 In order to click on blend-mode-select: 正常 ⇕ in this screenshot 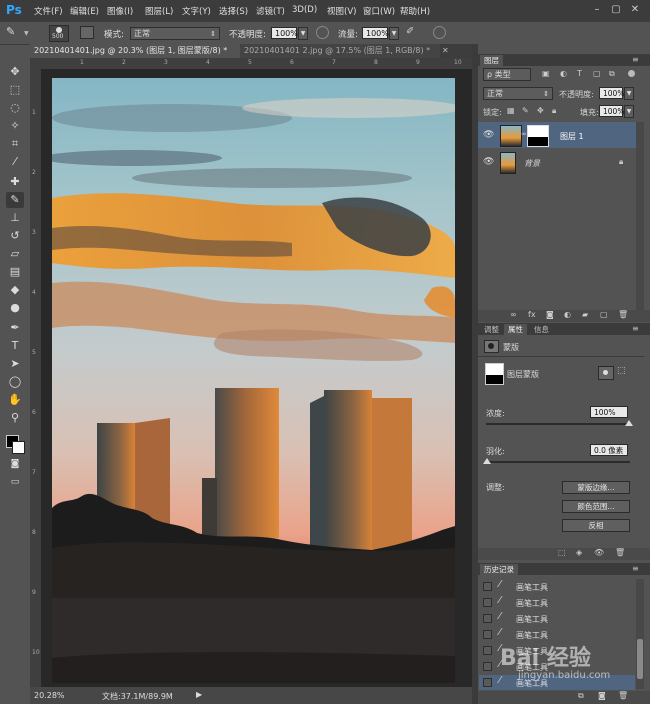, I will do `click(518, 93)`.